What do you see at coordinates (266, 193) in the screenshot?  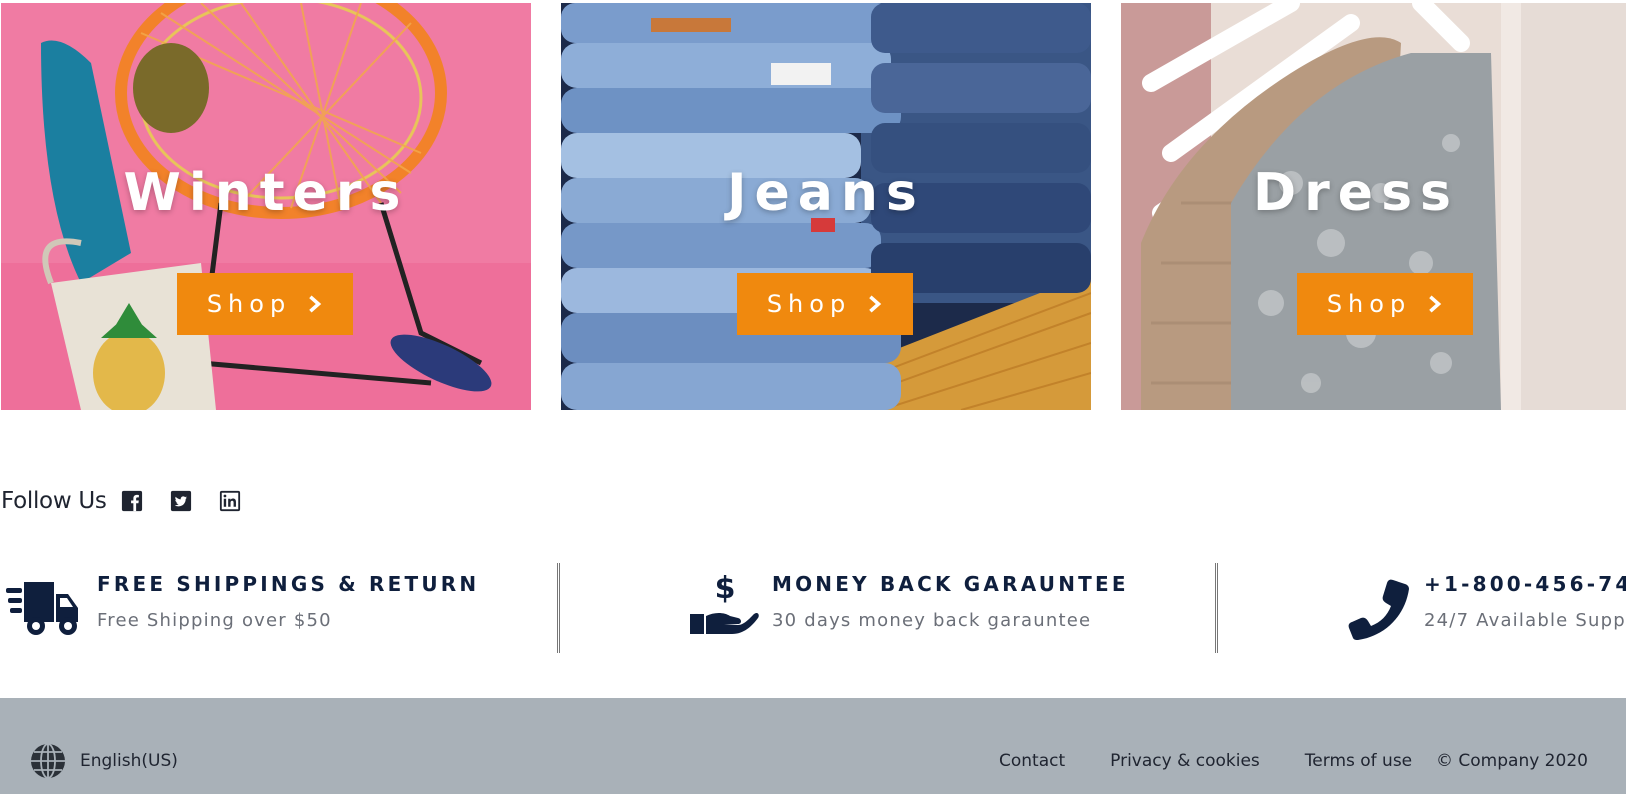 I see `category-title: Winters` at bounding box center [266, 193].